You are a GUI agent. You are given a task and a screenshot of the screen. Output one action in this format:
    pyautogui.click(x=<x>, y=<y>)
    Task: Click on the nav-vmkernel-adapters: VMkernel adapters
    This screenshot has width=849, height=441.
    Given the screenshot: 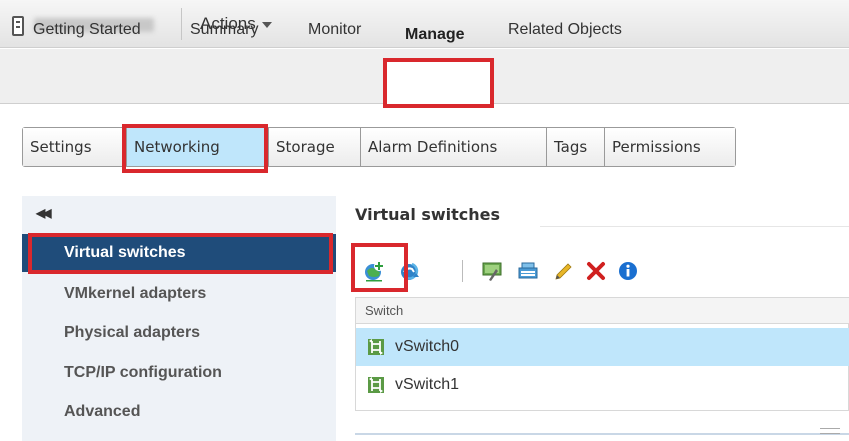 What is the action you would take?
    pyautogui.click(x=179, y=294)
    